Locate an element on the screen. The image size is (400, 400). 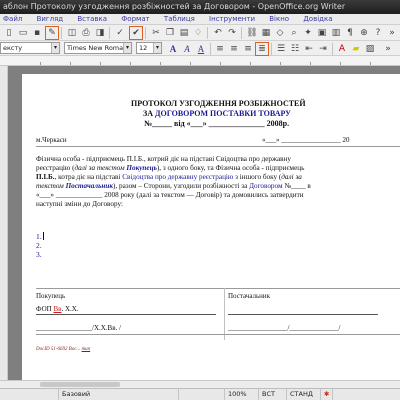
para-italic: далі за текстом is located at coordinates (100, 168).